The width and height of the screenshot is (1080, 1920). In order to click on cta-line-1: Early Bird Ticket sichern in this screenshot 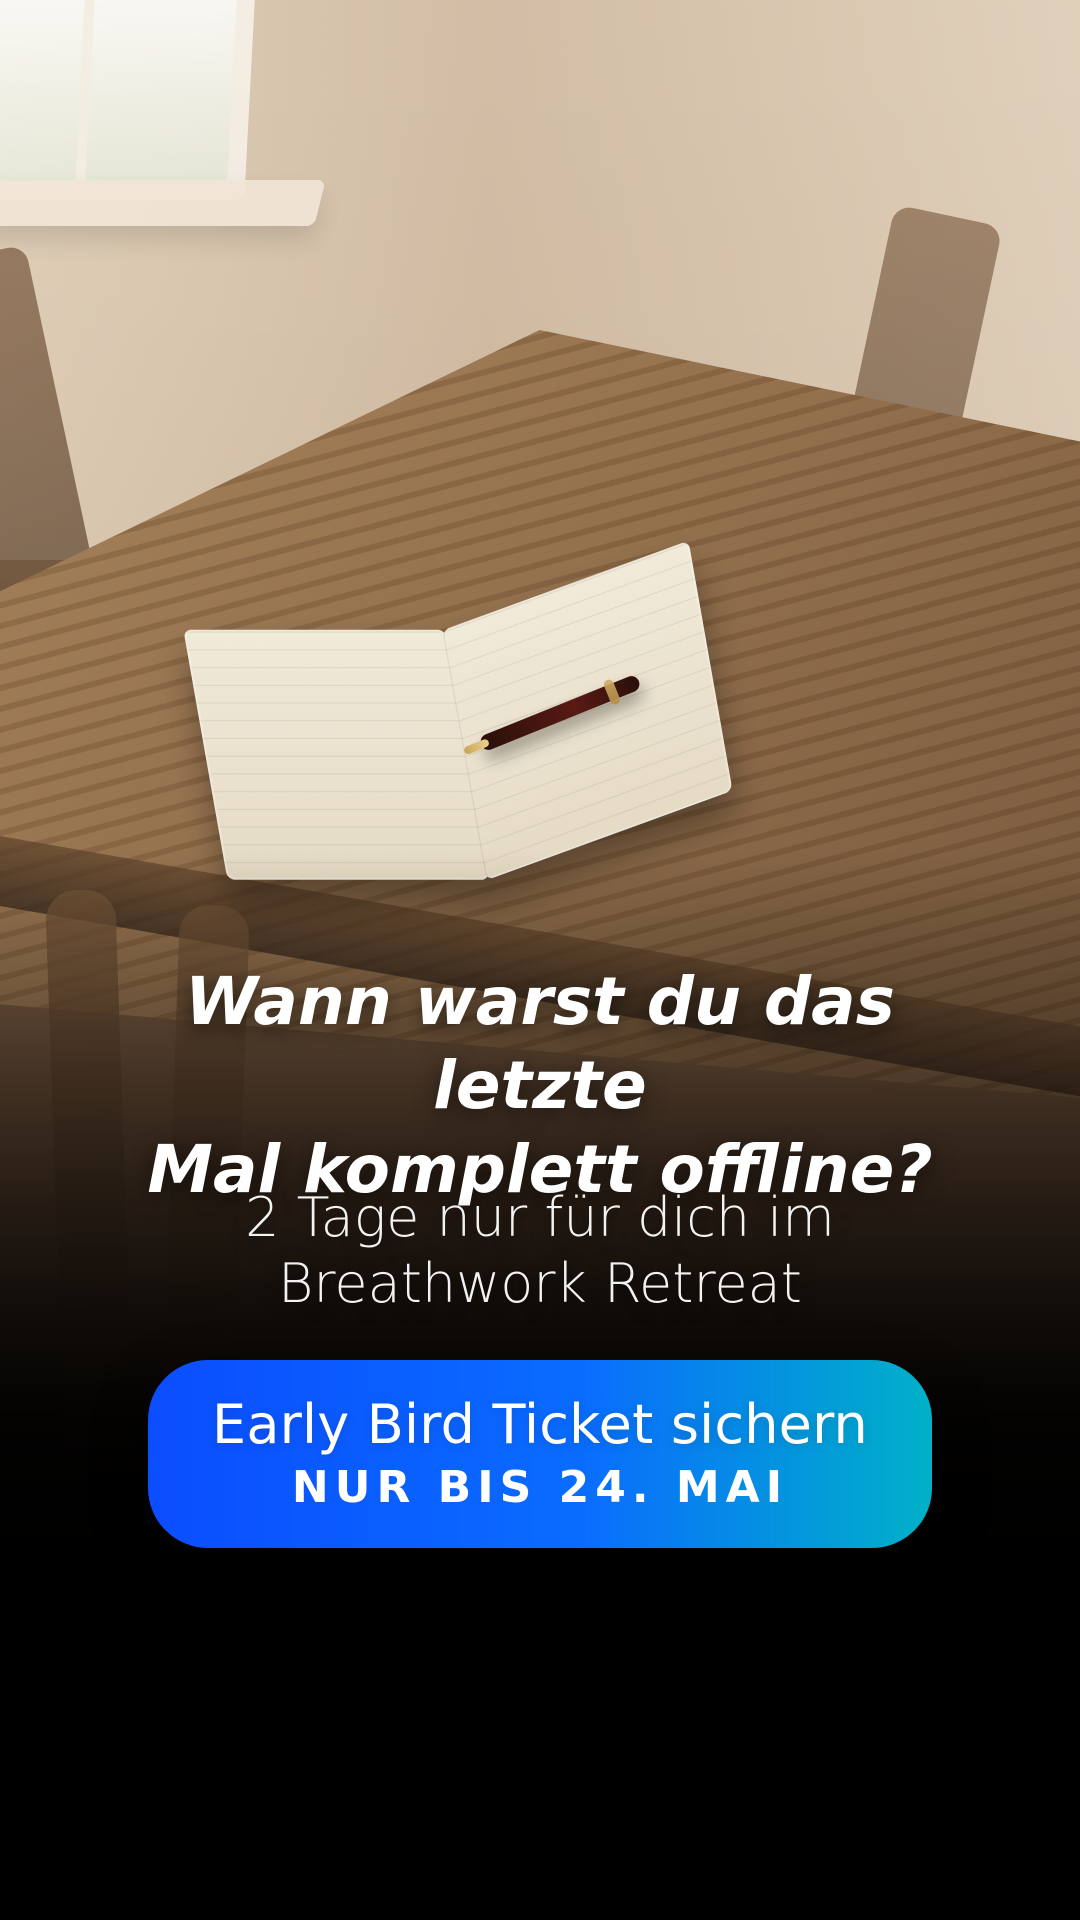, I will do `click(540, 1424)`.